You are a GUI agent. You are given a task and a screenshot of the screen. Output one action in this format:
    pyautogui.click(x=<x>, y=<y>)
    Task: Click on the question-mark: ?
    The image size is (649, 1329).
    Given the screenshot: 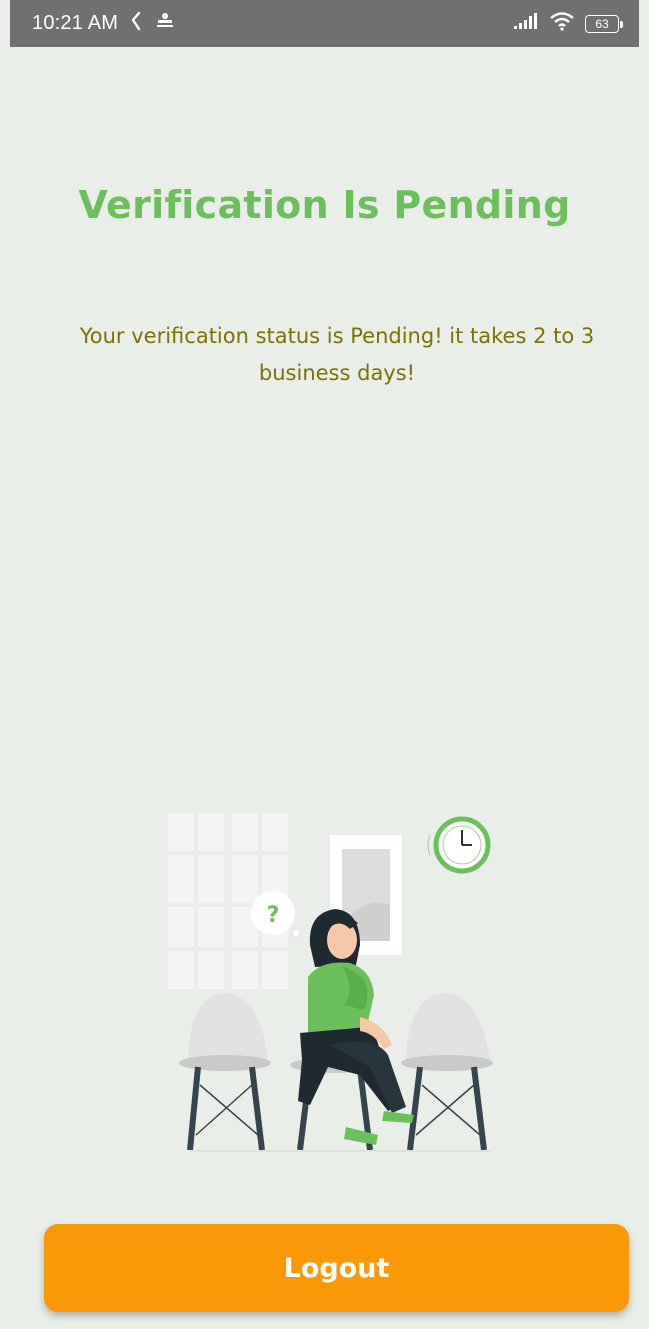 What is the action you would take?
    pyautogui.click(x=273, y=915)
    